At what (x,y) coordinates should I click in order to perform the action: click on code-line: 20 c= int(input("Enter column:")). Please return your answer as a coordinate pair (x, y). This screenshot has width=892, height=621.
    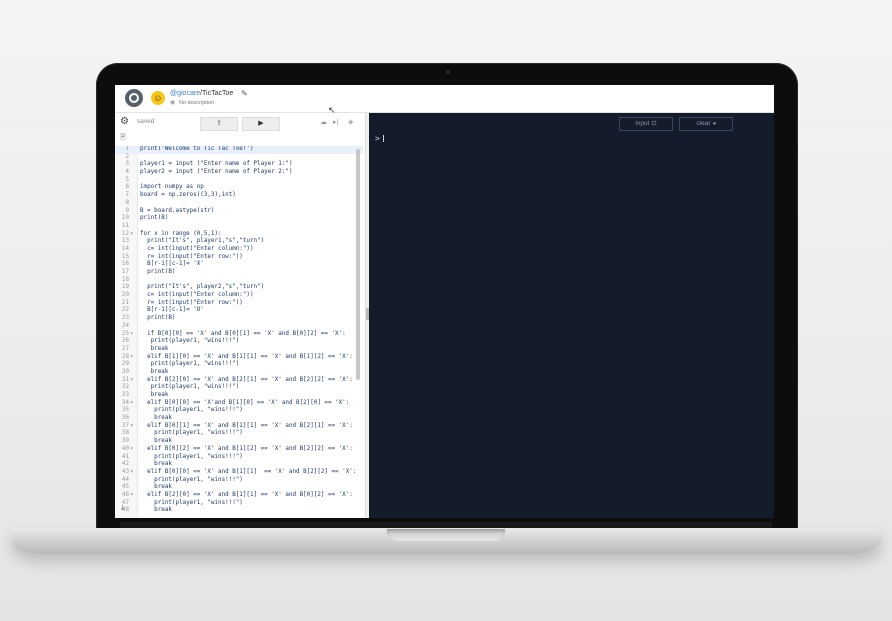
    Looking at the image, I should click on (239, 296).